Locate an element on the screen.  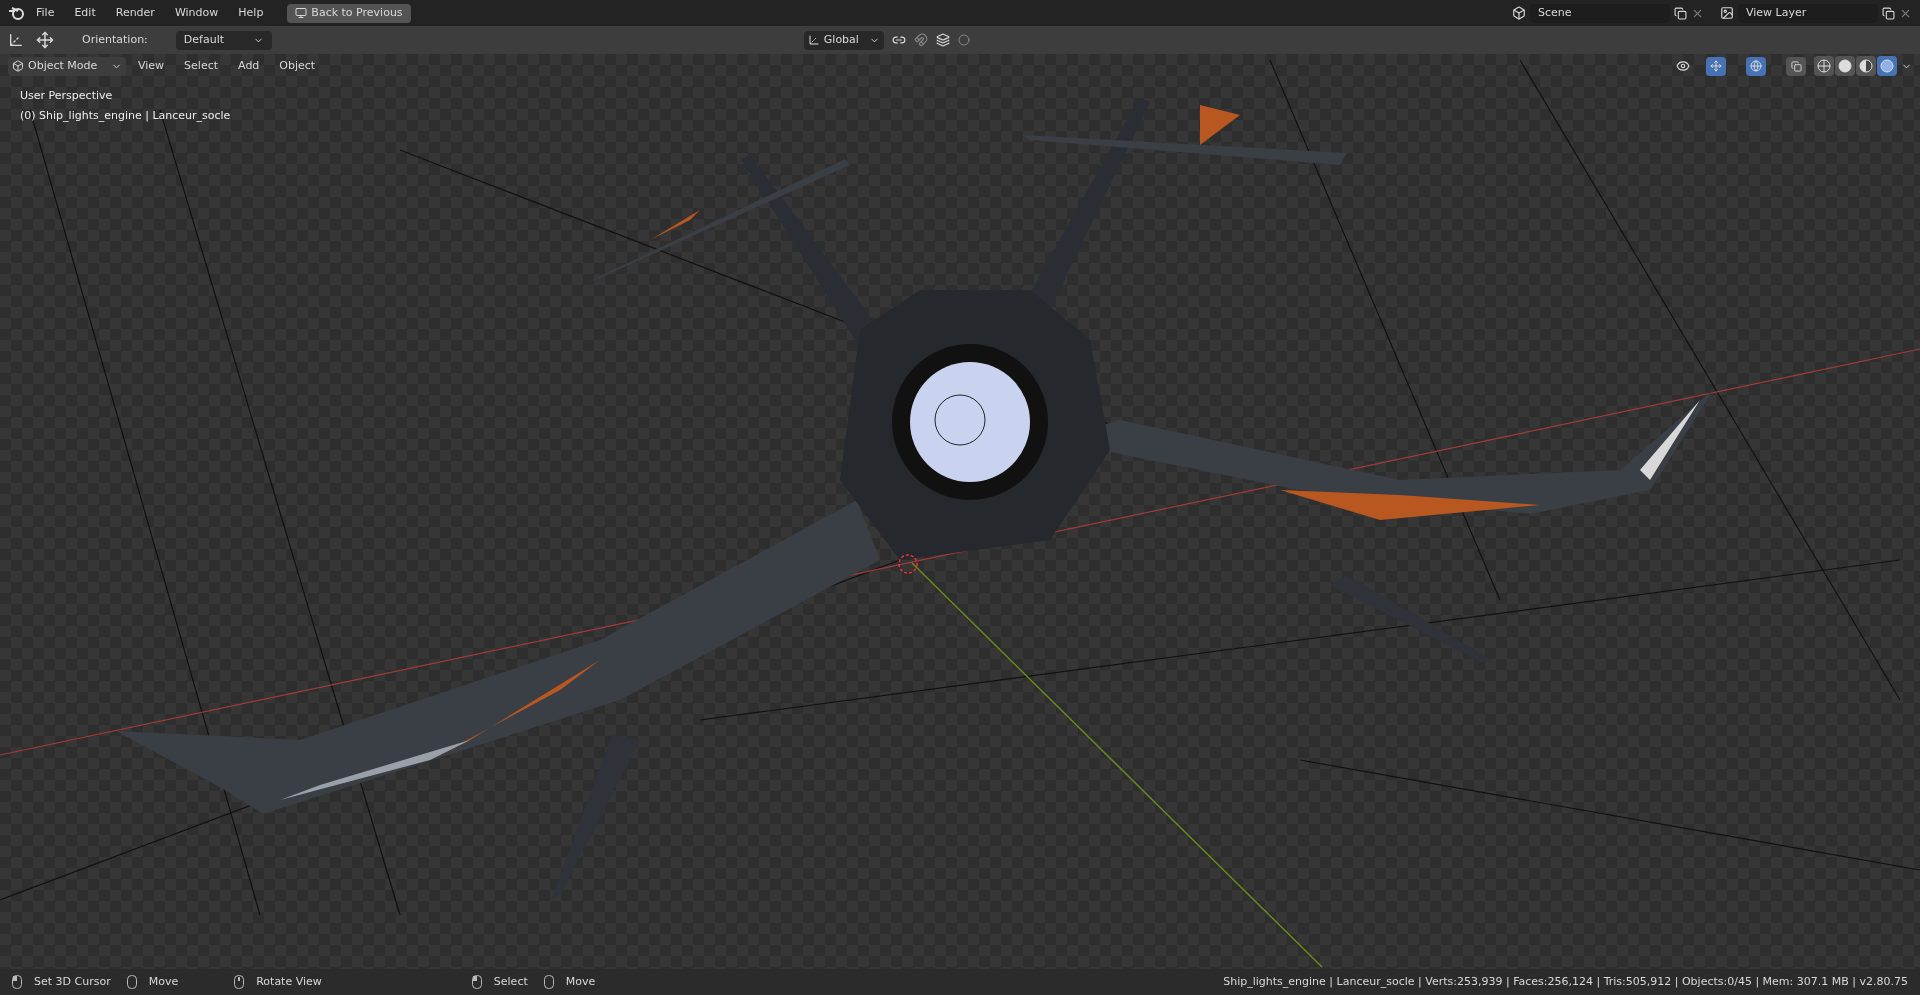
app-logo-icon is located at coordinates (16, 13).